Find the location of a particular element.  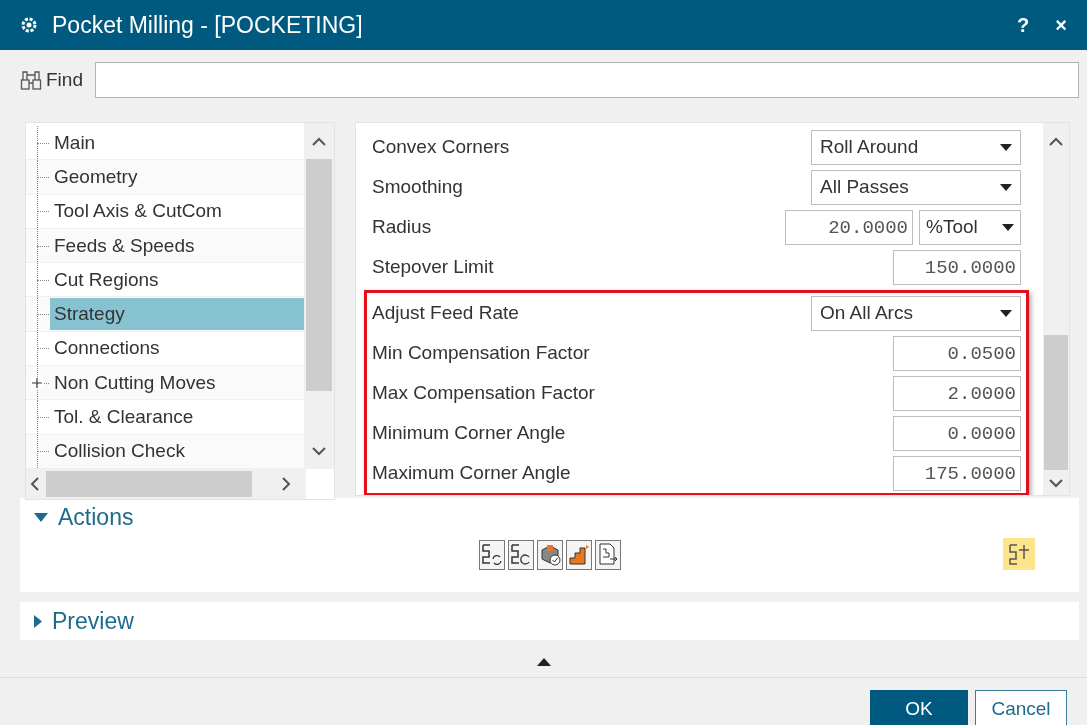

dropdown: %Tool is located at coordinates (970, 227).